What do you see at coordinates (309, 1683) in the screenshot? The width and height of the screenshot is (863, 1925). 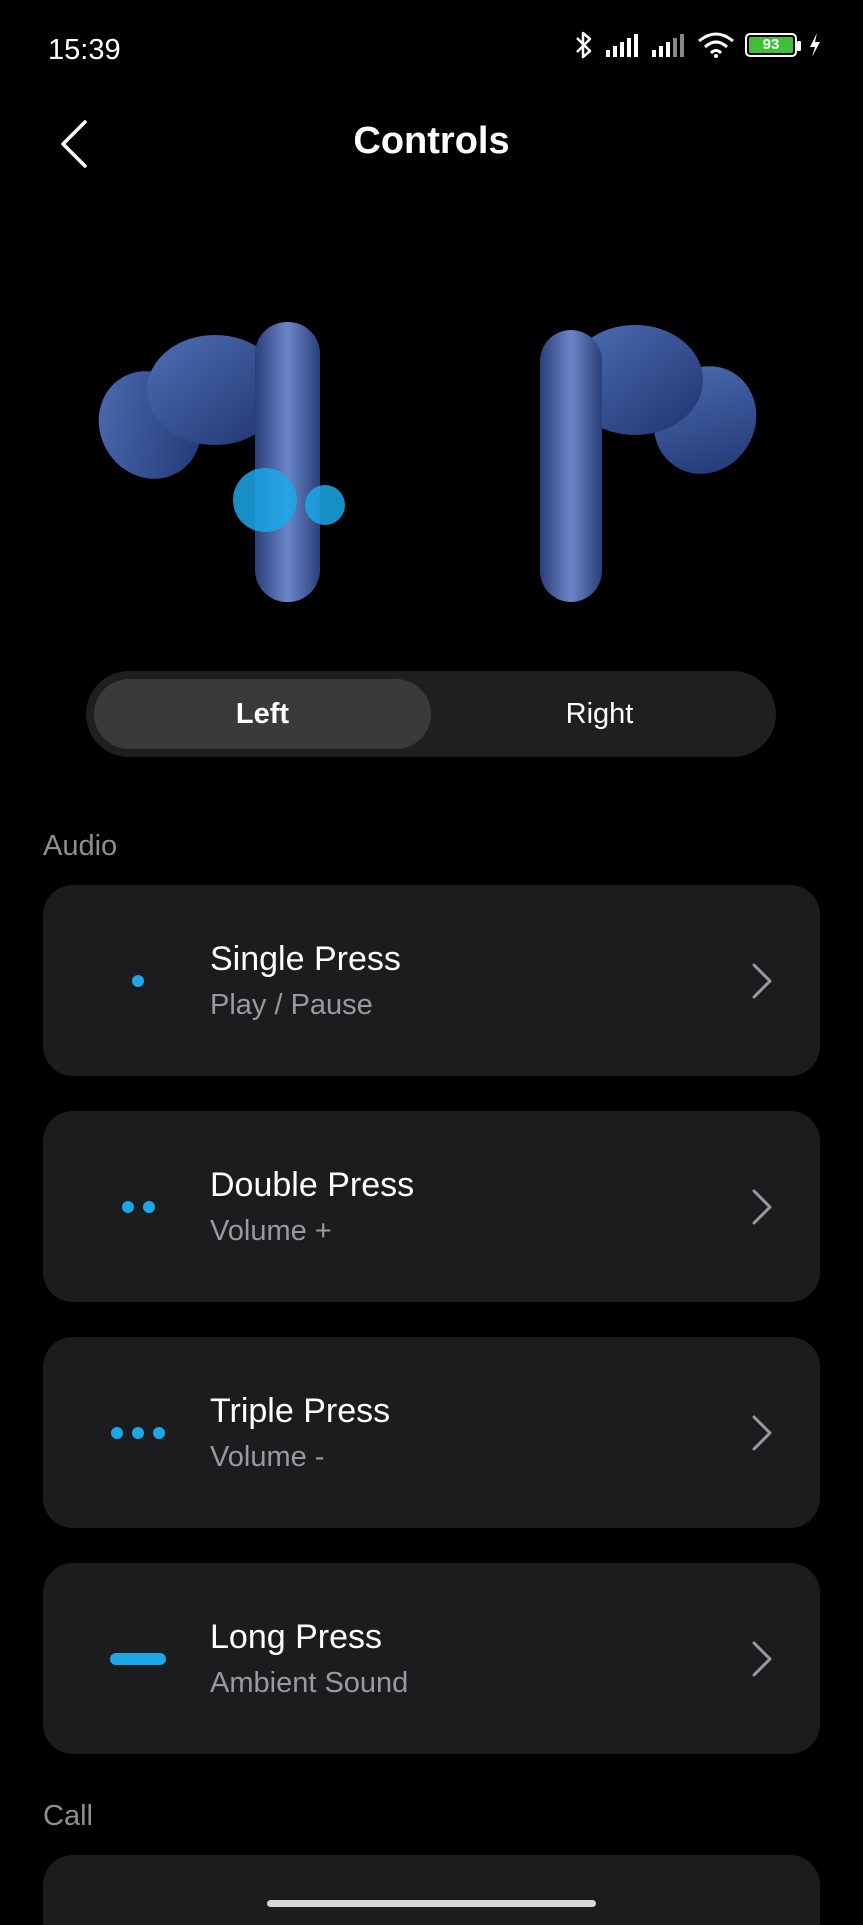 I see `control-action: Ambient Sound` at bounding box center [309, 1683].